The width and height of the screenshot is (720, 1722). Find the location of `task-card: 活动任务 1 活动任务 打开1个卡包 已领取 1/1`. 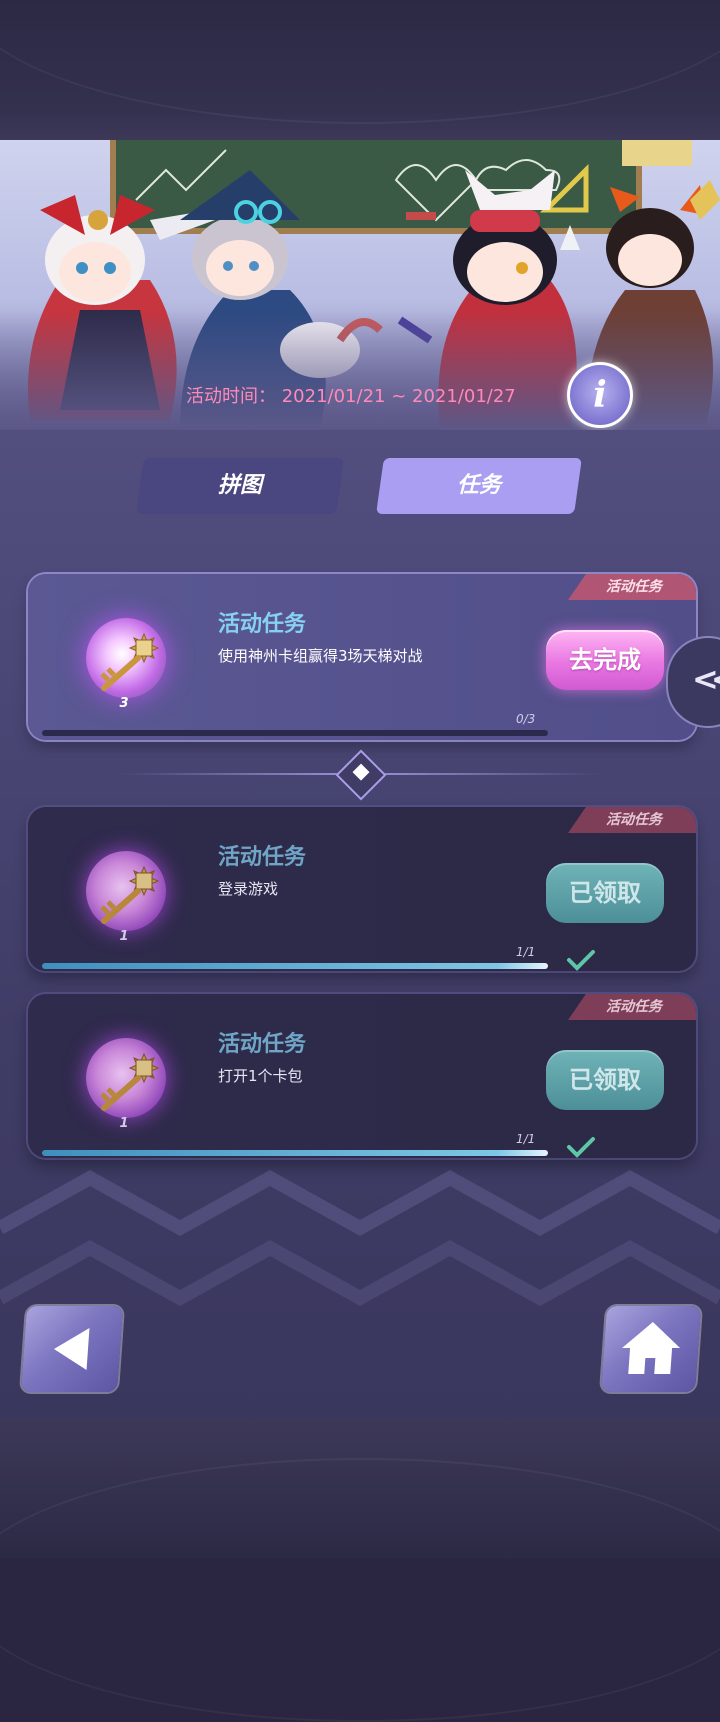

task-card: 活动任务 1 活动任务 打开1个卡包 已领取 1/1 is located at coordinates (362, 1076).